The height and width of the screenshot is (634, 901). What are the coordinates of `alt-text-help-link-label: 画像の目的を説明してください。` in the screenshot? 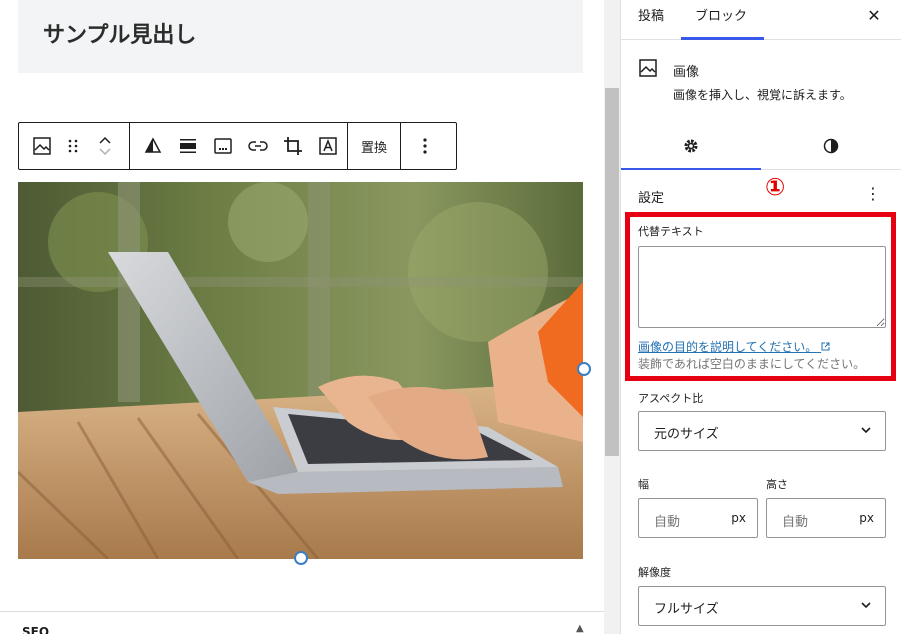 It's located at (727, 347).